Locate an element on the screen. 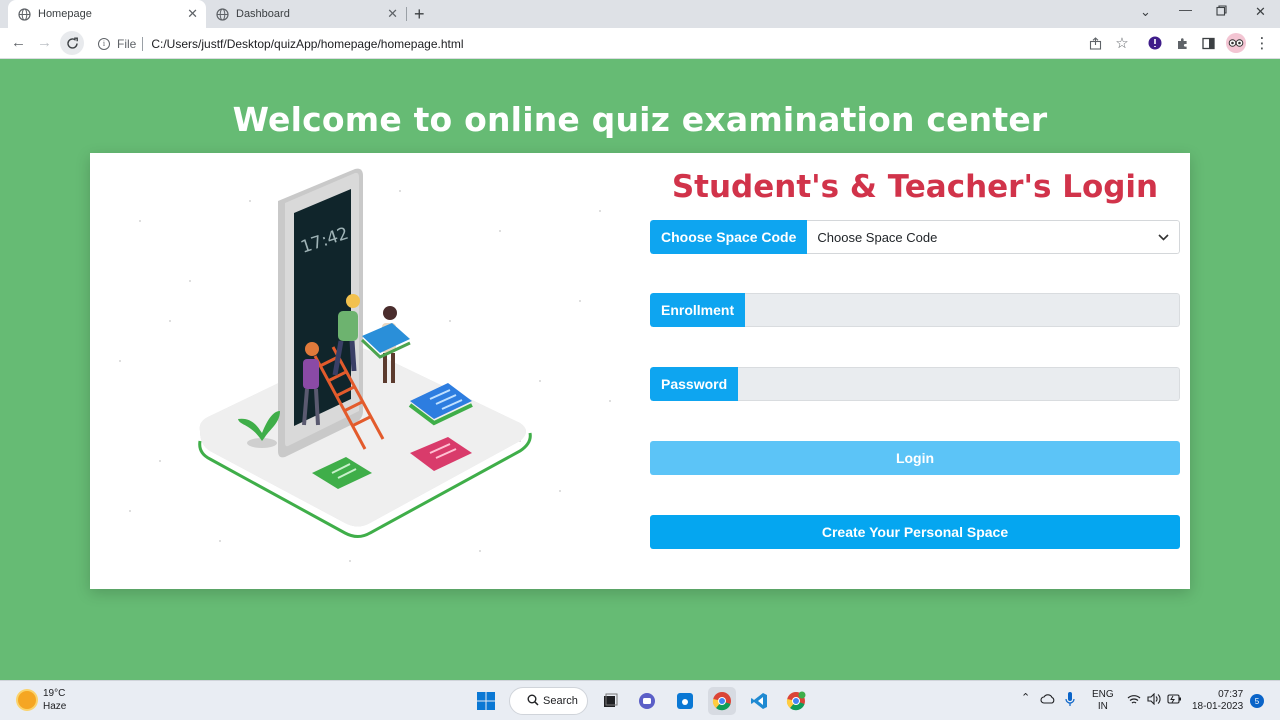 The height and width of the screenshot is (720, 1280). share-icon is located at coordinates (1095, 43).